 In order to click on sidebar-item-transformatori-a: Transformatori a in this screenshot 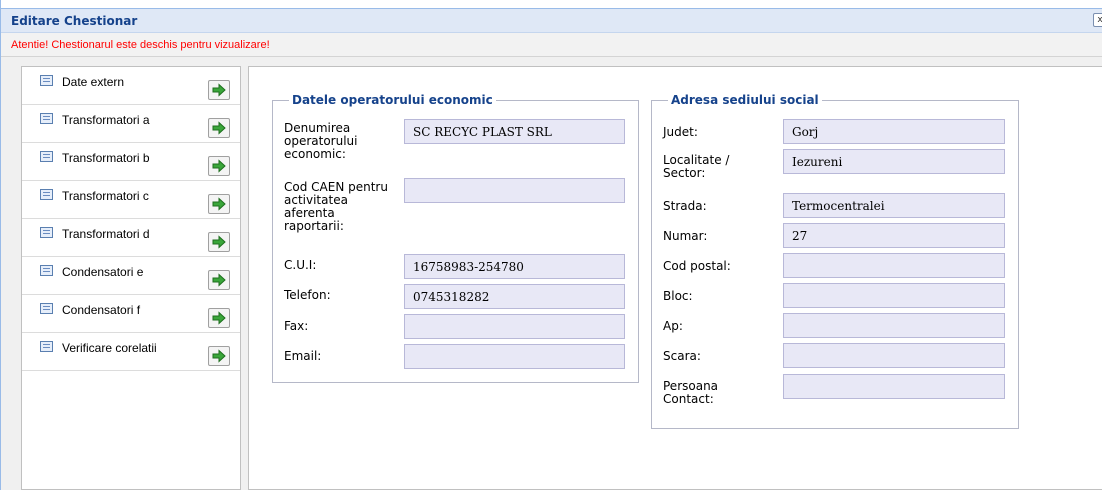, I will do `click(131, 124)`.